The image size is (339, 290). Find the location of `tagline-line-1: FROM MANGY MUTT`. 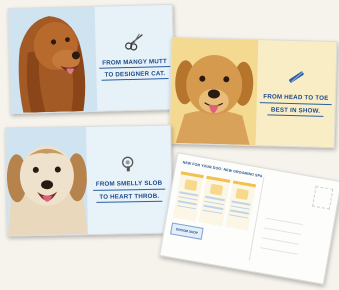

tagline-line-1: FROM MANGY MUTT is located at coordinates (135, 63).